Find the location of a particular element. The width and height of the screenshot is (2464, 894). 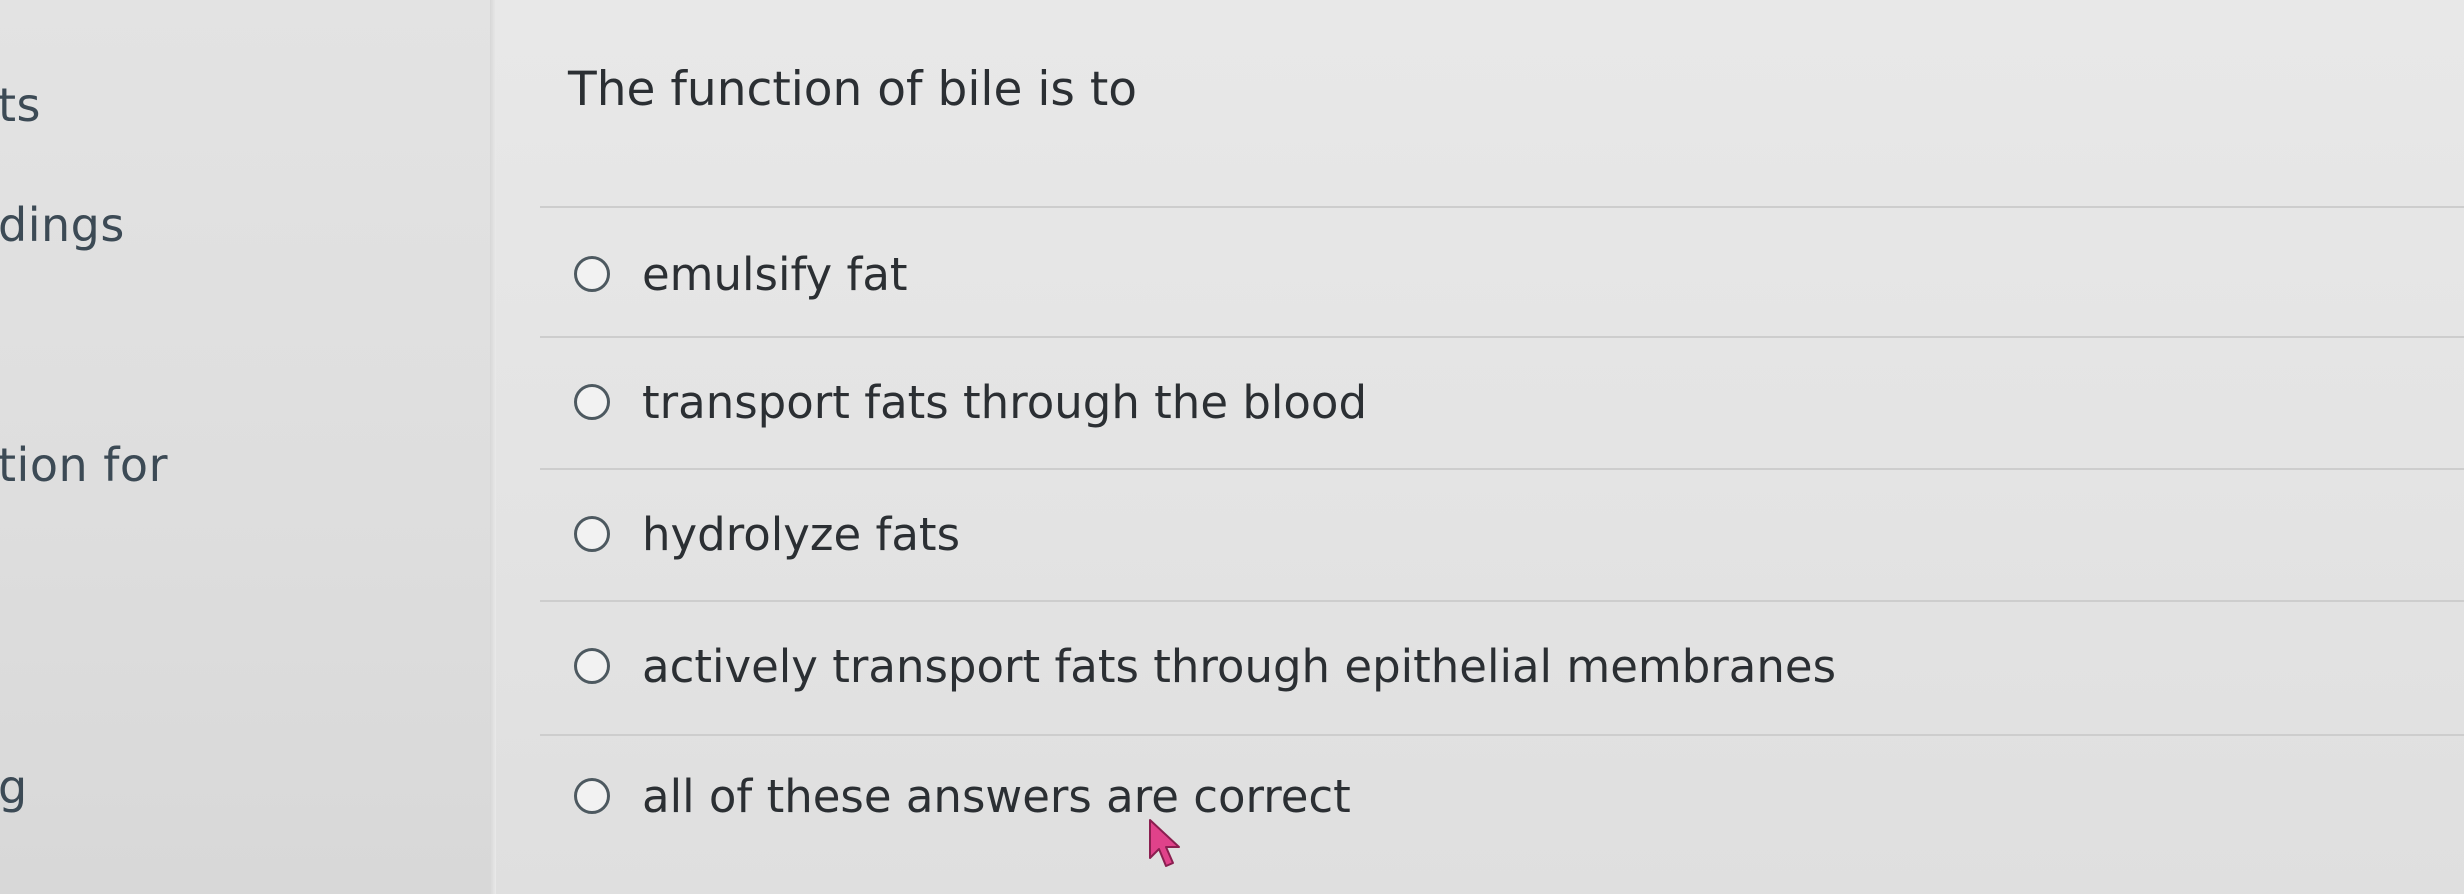

answer-option-emulsify-fat: emulsify fat is located at coordinates (741, 274).